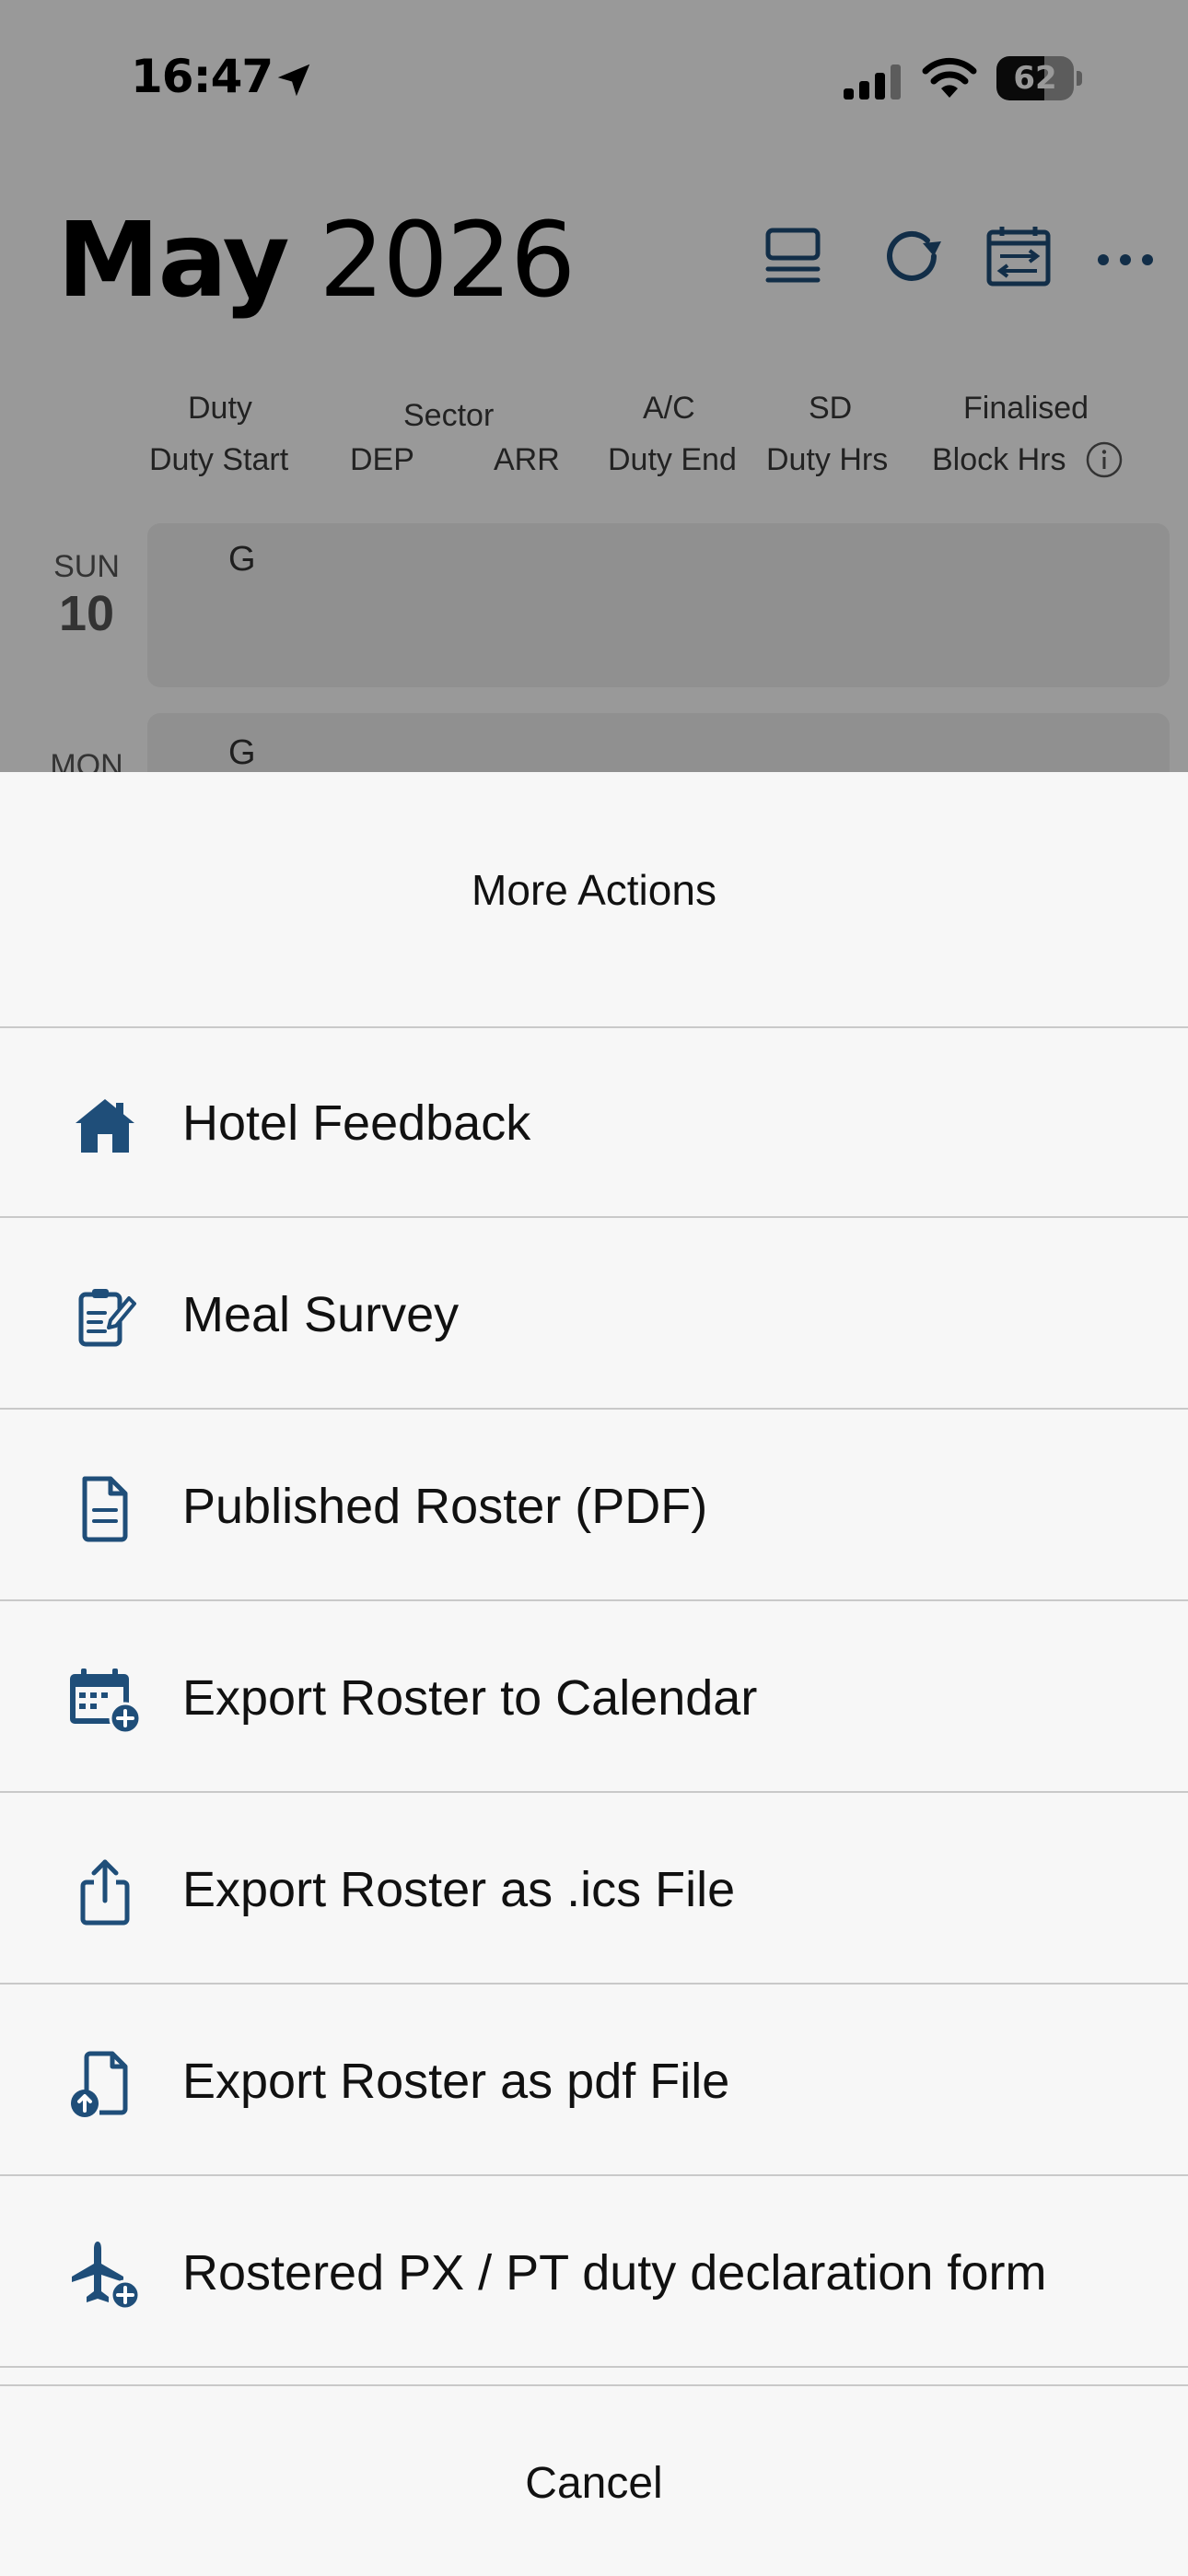 The height and width of the screenshot is (2576, 1188). What do you see at coordinates (105, 1126) in the screenshot?
I see `house-icon` at bounding box center [105, 1126].